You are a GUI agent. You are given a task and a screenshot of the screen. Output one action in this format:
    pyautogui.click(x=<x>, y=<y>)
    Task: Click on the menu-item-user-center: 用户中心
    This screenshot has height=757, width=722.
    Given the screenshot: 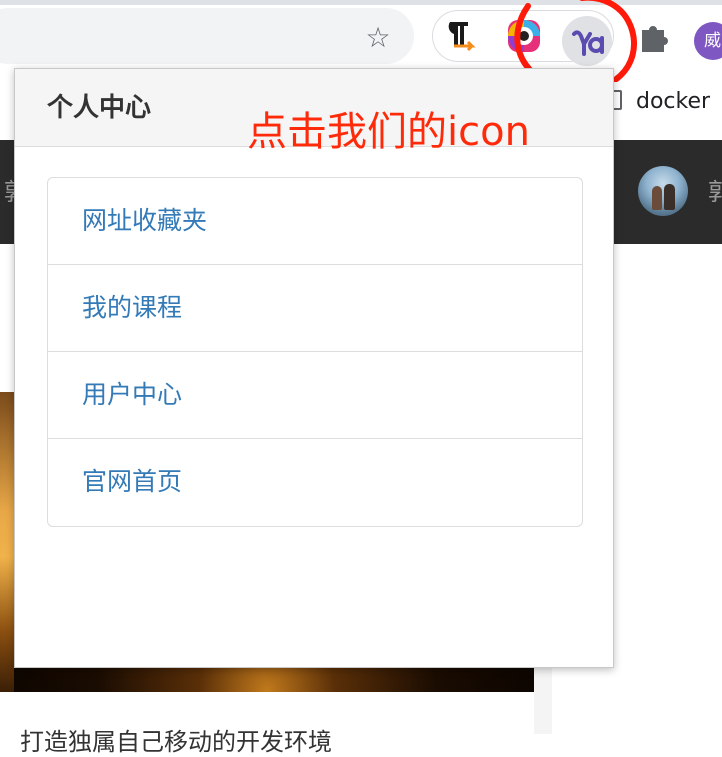 What is the action you would take?
    pyautogui.click(x=315, y=395)
    